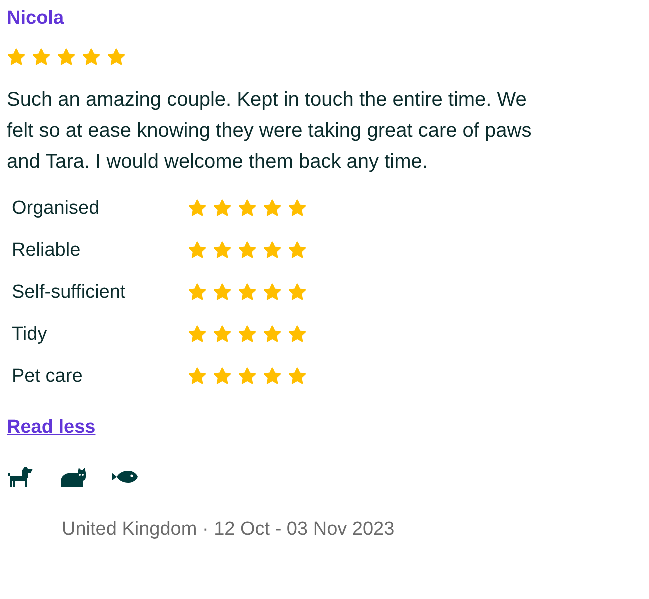  Describe the element at coordinates (21, 477) in the screenshot. I see `dog-icon` at that location.